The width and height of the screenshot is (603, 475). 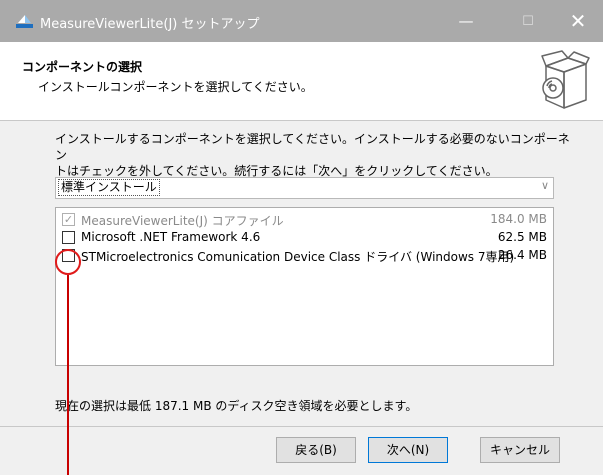 What do you see at coordinates (68, 375) in the screenshot?
I see `annotation-pointer-line` at bounding box center [68, 375].